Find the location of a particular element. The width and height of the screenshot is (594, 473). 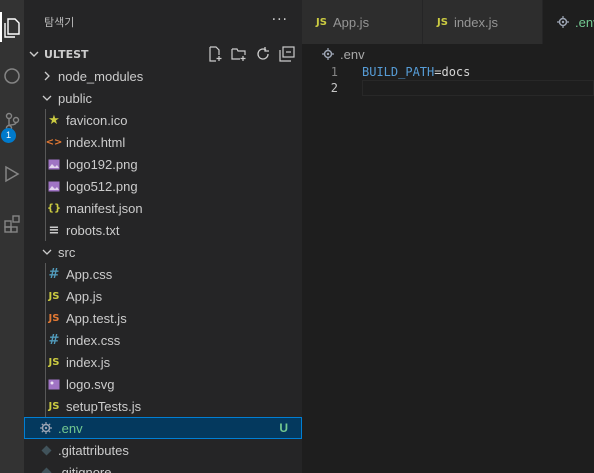

tab-bar: JS App.js JS index.js .env is located at coordinates (448, 22).